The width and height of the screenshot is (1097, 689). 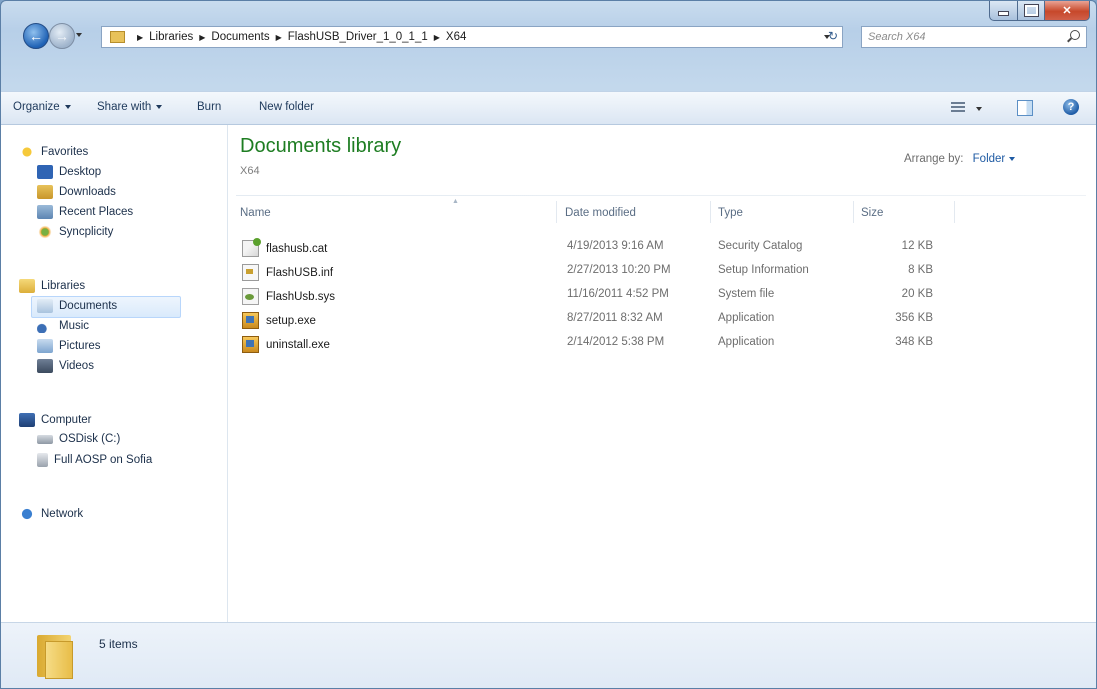 I want to click on file-name: uninstall.exe, so click(x=286, y=344).